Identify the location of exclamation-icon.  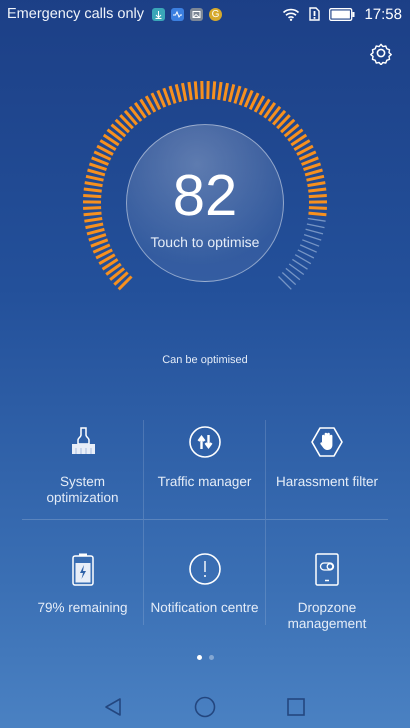
(204, 569).